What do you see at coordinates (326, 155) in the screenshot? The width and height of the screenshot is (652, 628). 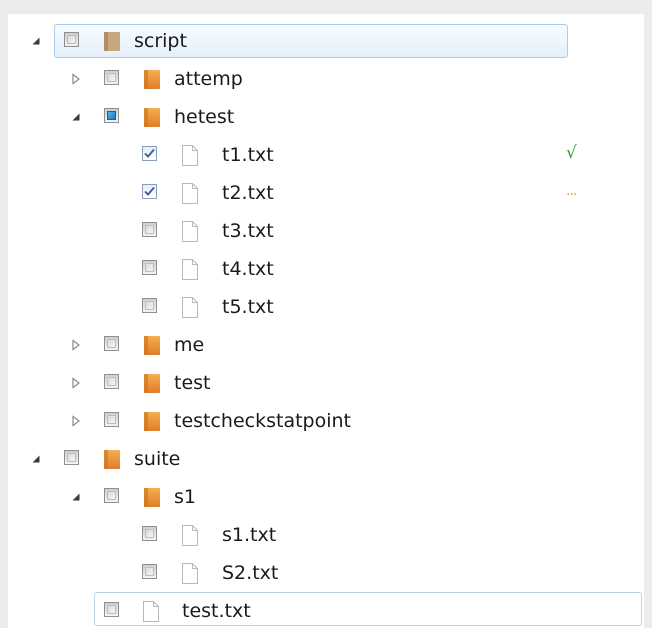 I see `tree-node-t1: t1.txt √` at bounding box center [326, 155].